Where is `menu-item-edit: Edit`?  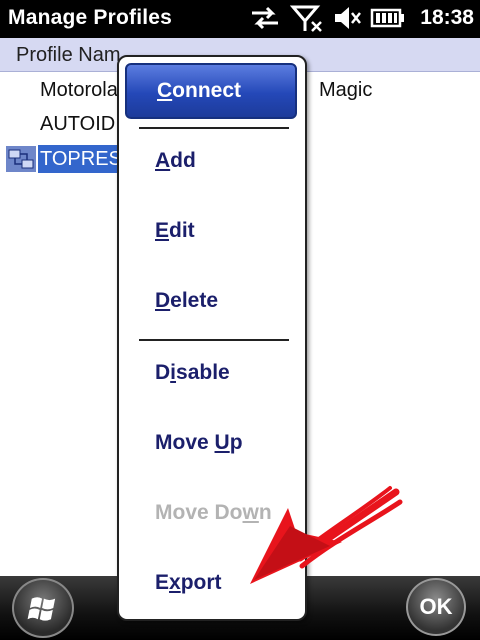 menu-item-edit: Edit is located at coordinates (175, 231).